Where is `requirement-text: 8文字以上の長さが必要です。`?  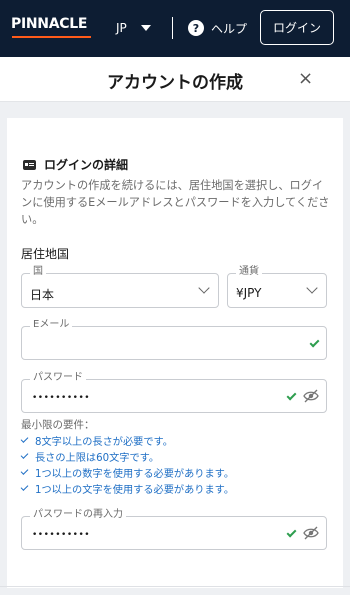
requirement-text: 8文字以上の長さが必要です。 is located at coordinates (104, 442).